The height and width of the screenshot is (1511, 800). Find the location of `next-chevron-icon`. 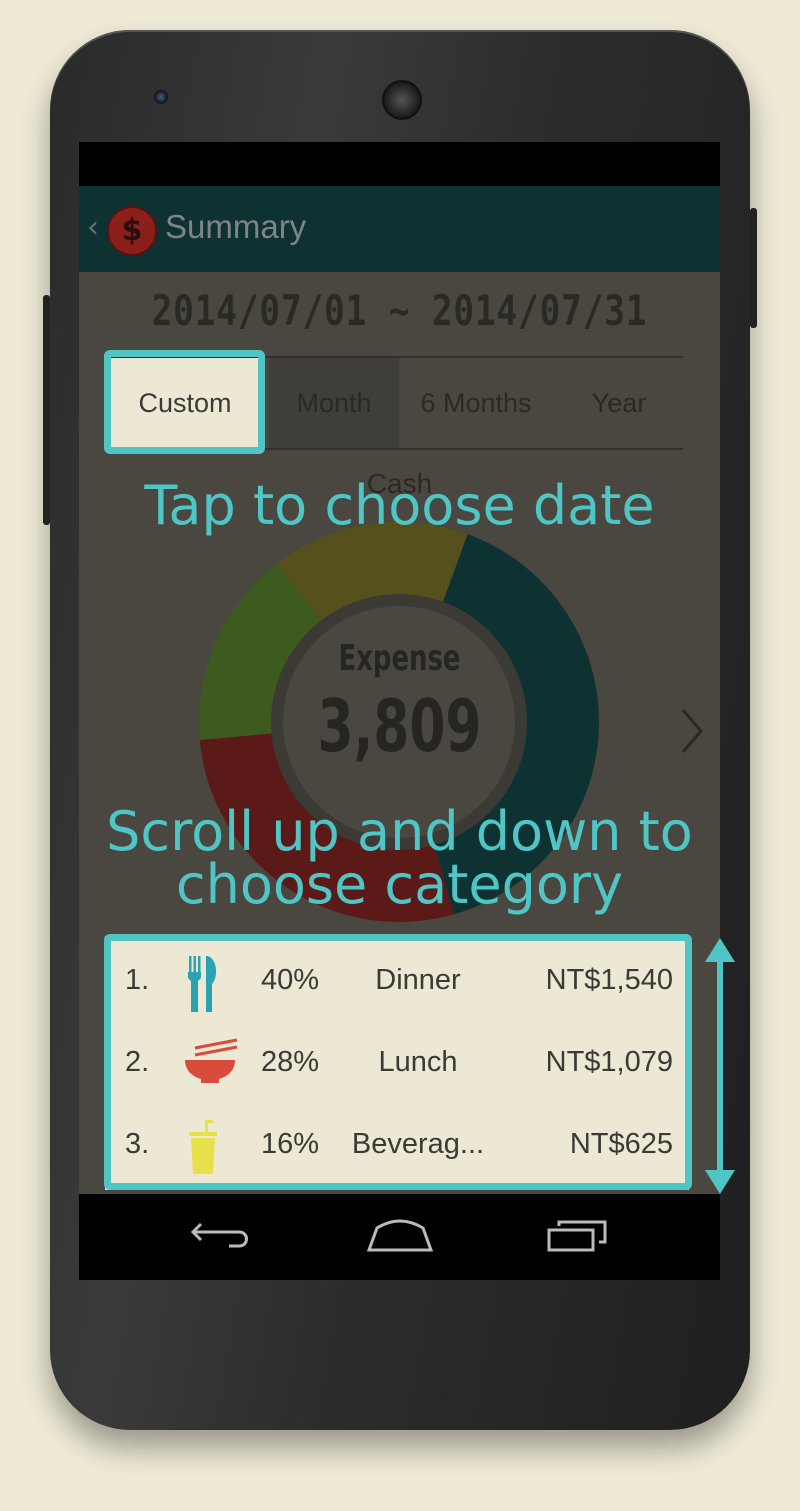

next-chevron-icon is located at coordinates (692, 731).